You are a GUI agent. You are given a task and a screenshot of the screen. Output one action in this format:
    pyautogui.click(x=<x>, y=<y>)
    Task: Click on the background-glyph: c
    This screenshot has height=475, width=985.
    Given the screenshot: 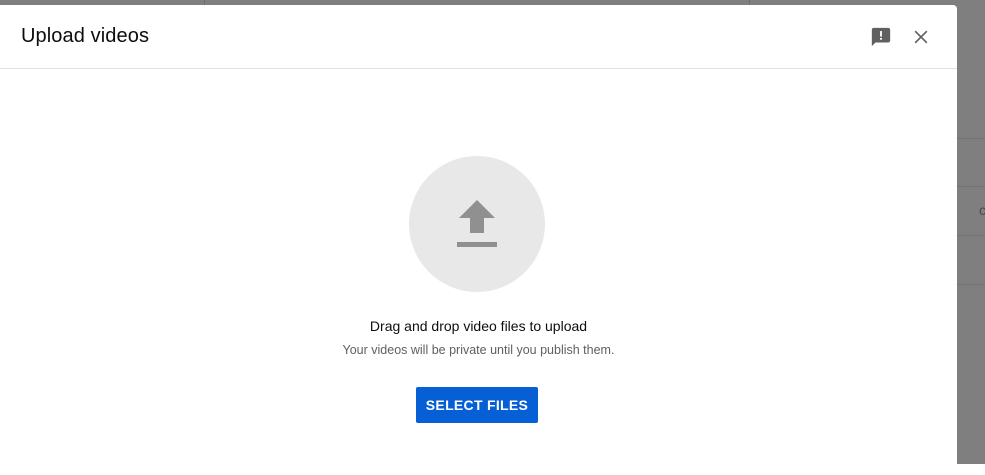 What is the action you would take?
    pyautogui.click(x=982, y=210)
    